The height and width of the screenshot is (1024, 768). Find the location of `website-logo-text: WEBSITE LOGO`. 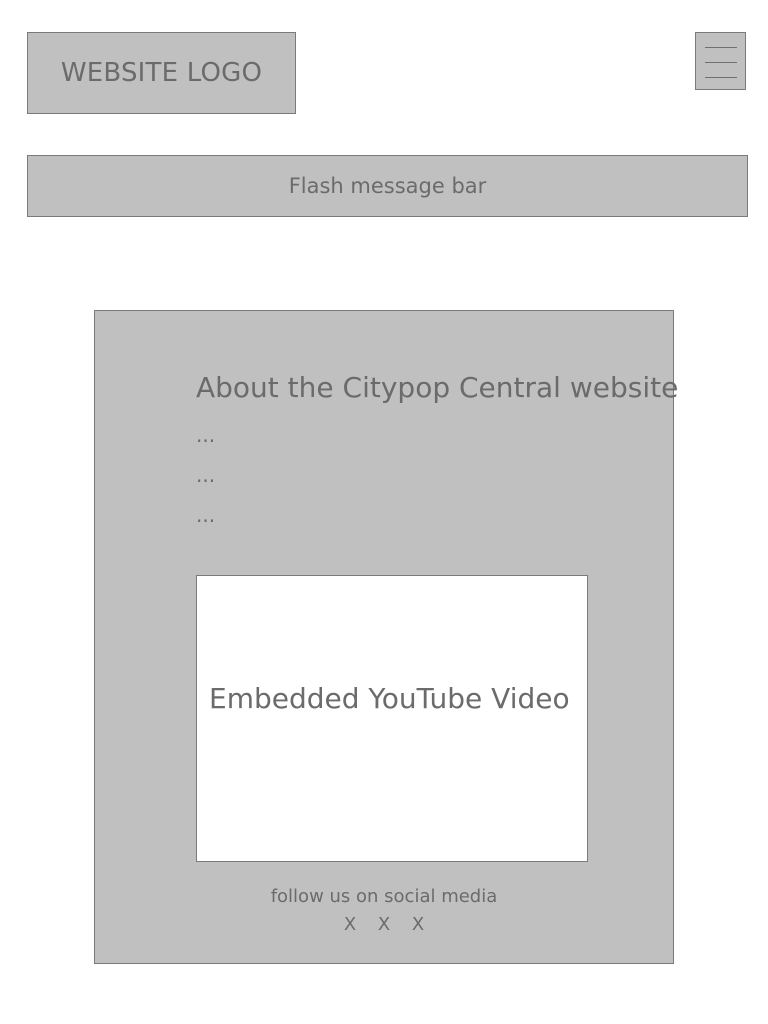

website-logo-text: WEBSITE LOGO is located at coordinates (161, 73).